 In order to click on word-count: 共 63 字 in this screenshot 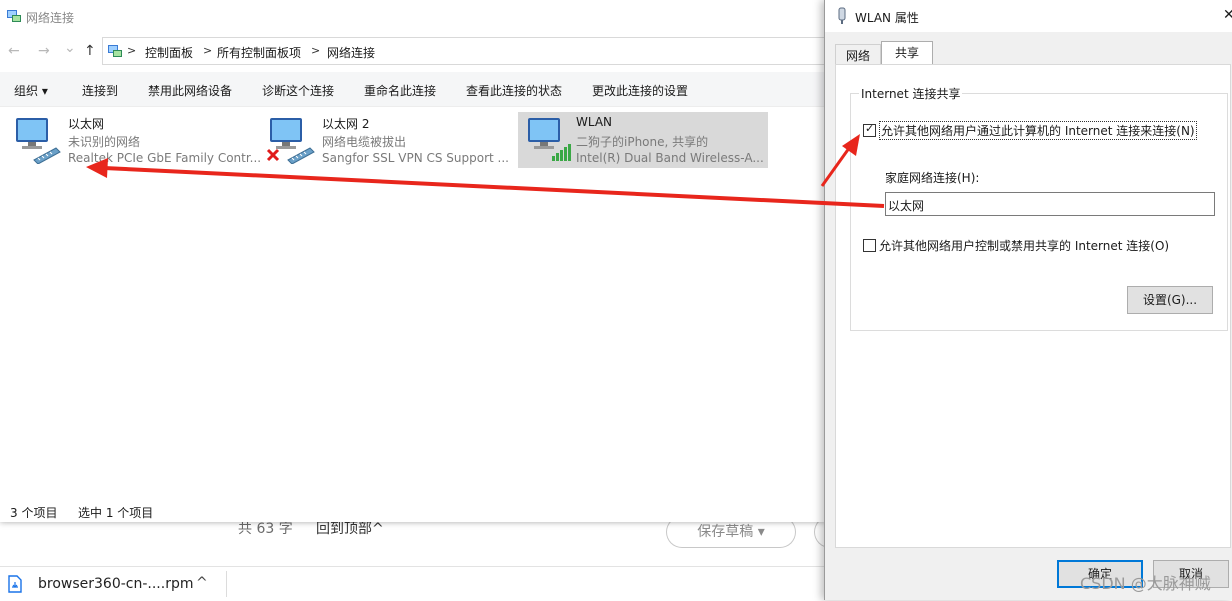, I will do `click(265, 529)`.